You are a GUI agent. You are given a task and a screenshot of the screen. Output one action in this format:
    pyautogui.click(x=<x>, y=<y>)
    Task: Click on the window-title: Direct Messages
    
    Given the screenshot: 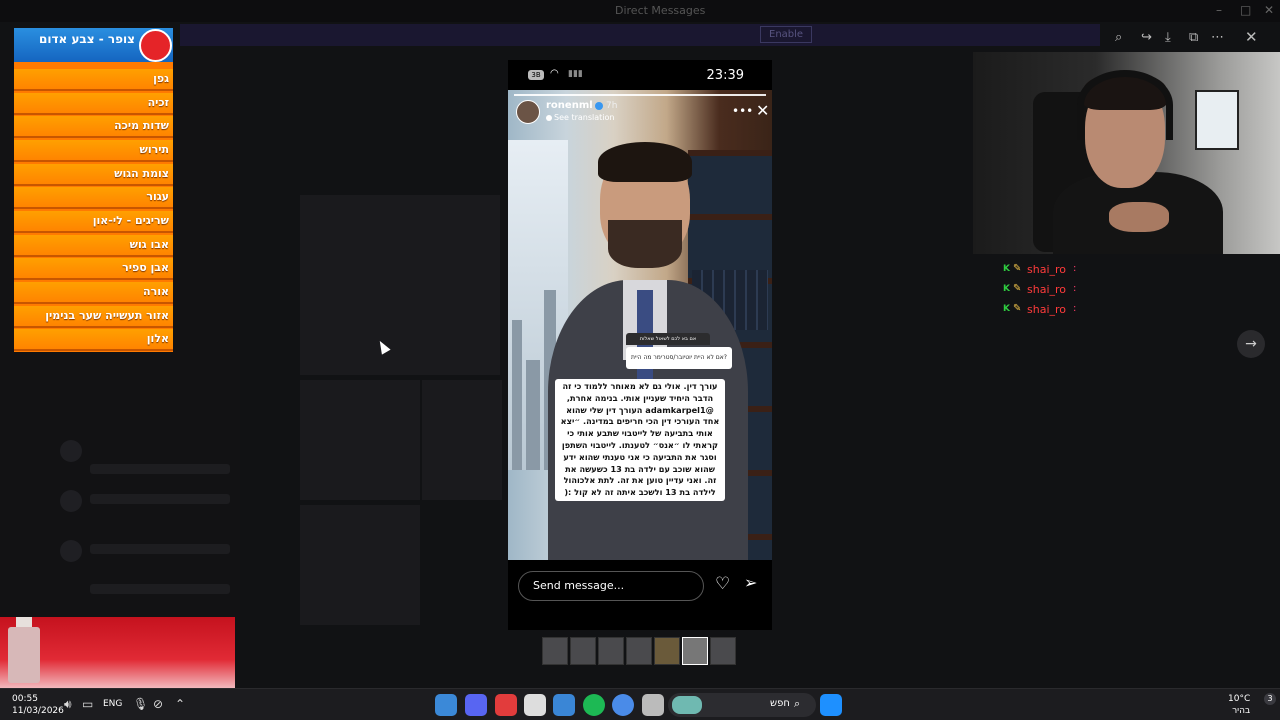 What is the action you would take?
    pyautogui.click(x=660, y=10)
    